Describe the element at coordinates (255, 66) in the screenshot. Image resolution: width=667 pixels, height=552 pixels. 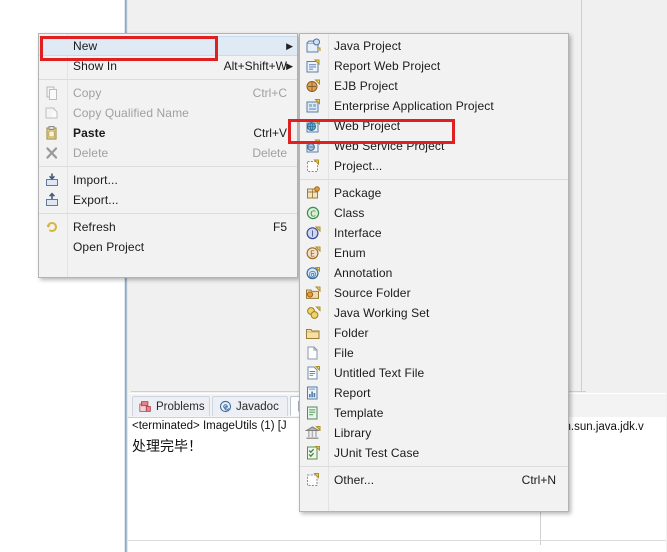
I see `menu-item-accelerator: Alt+Shift+W` at that location.